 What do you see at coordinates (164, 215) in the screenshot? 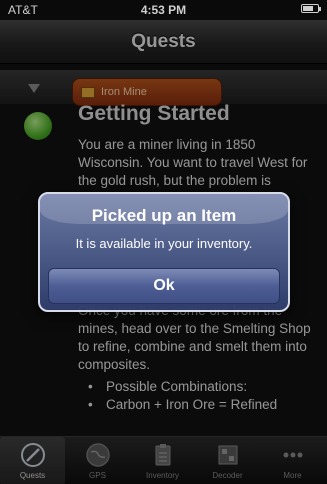
I see `alert-title: Picked up an Item` at bounding box center [164, 215].